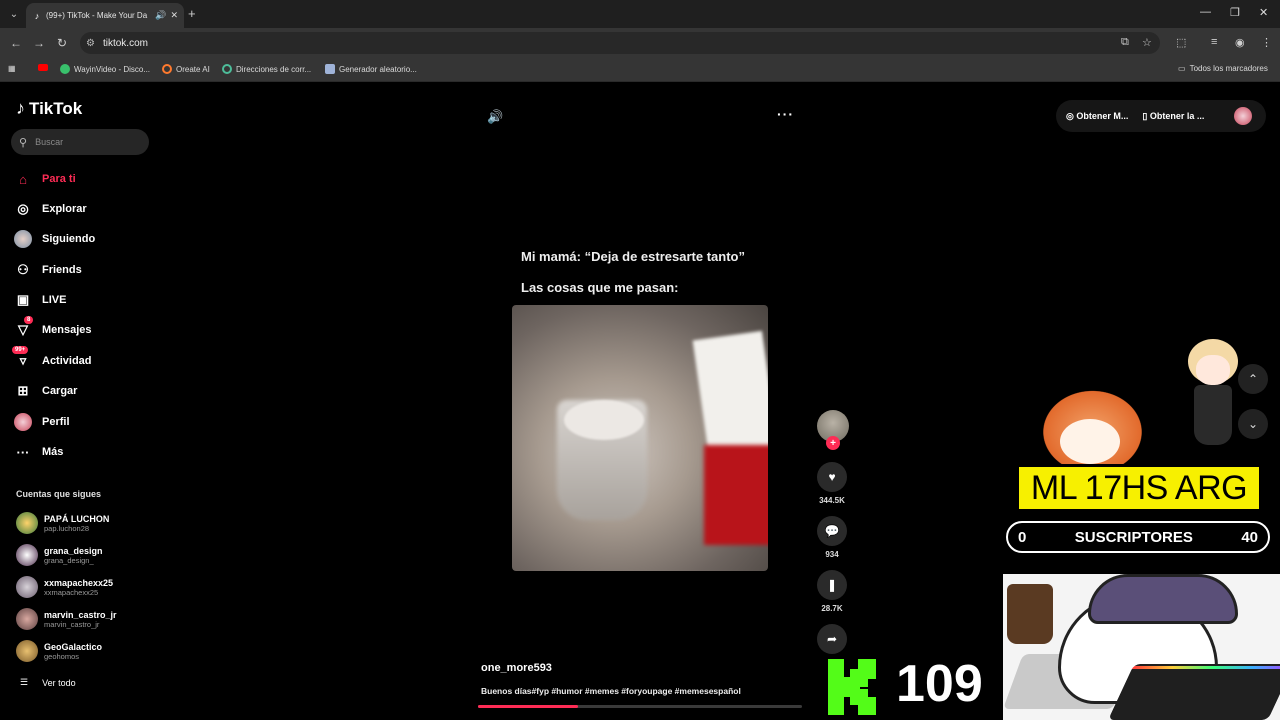 Image resolution: width=1280 pixels, height=720 pixels. What do you see at coordinates (1240, 42) in the screenshot?
I see `profile-icon: ◉` at bounding box center [1240, 42].